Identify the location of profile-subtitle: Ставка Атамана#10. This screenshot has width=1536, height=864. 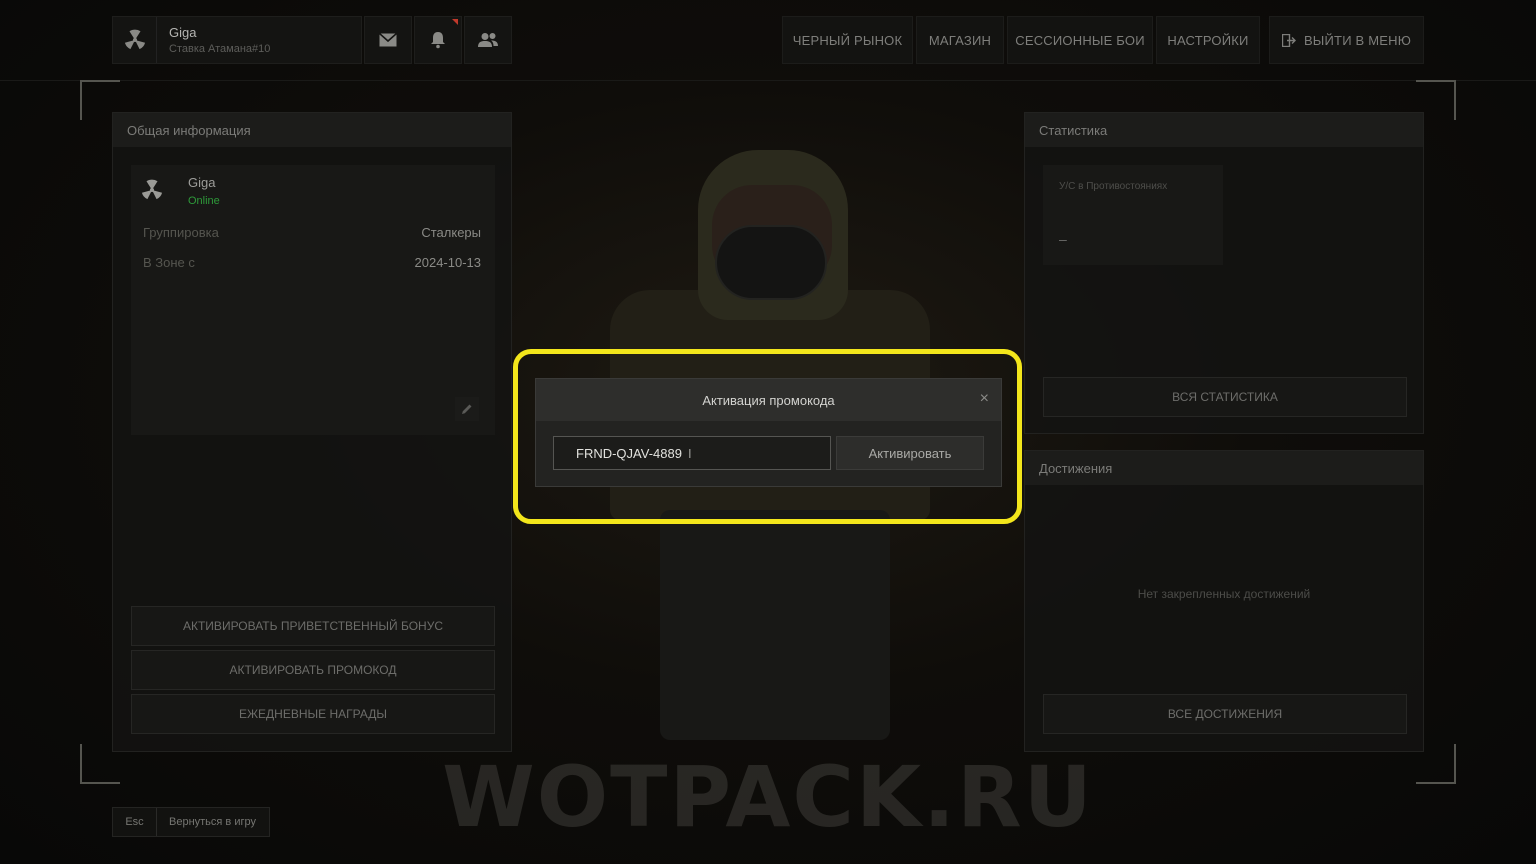
(220, 49).